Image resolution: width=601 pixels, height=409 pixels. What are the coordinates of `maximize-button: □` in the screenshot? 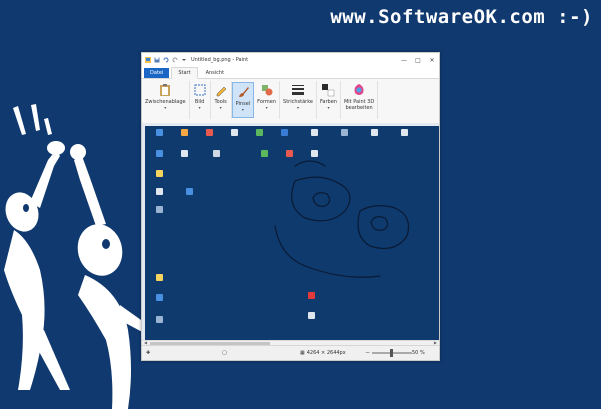 It's located at (418, 60).